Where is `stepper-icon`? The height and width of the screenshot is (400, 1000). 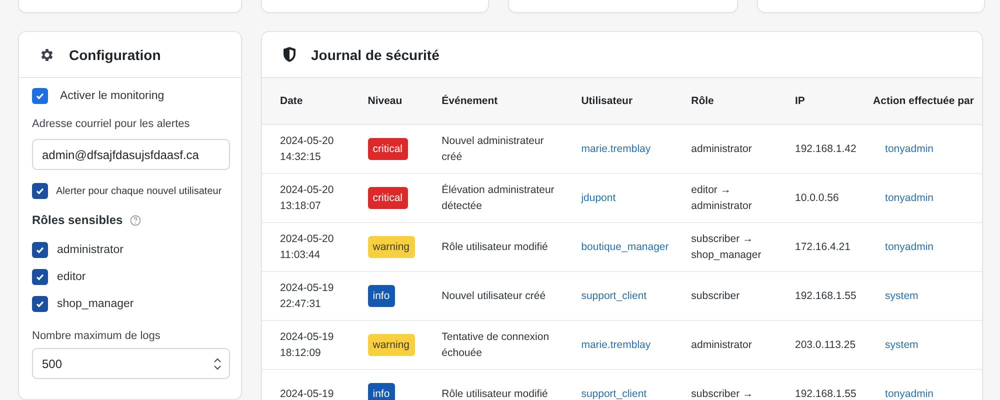 stepper-icon is located at coordinates (217, 364).